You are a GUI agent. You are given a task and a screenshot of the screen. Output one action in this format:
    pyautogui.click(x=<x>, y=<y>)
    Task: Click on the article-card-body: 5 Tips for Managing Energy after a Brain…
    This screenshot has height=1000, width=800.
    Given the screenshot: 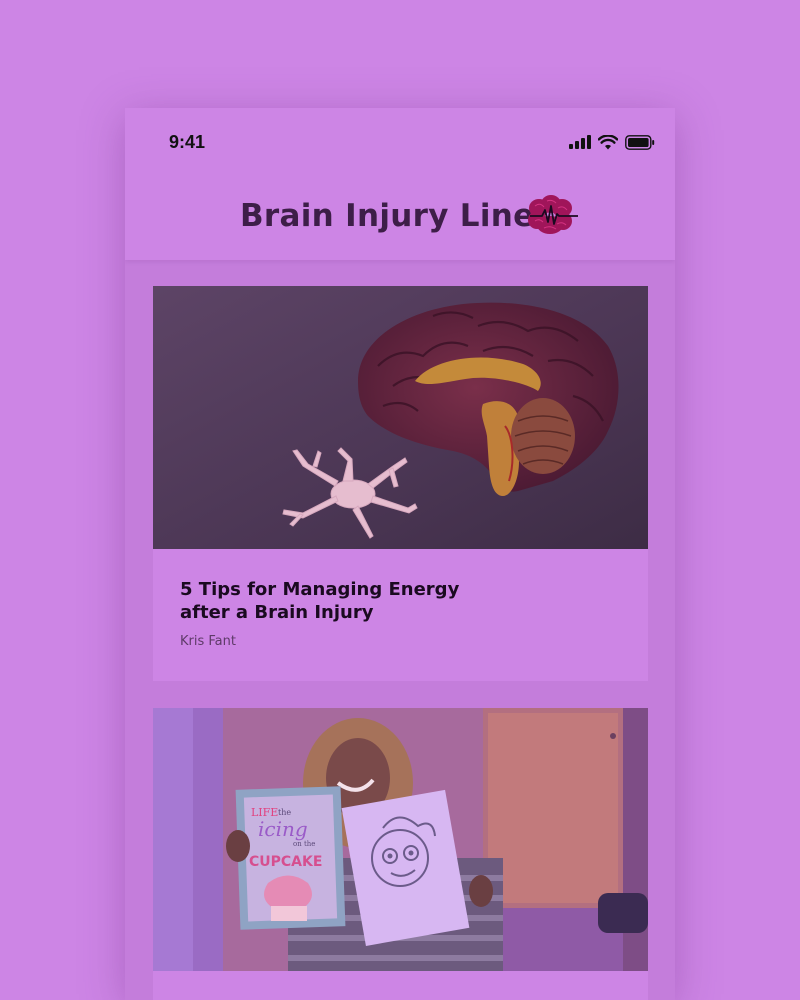 What is the action you would take?
    pyautogui.click(x=400, y=615)
    